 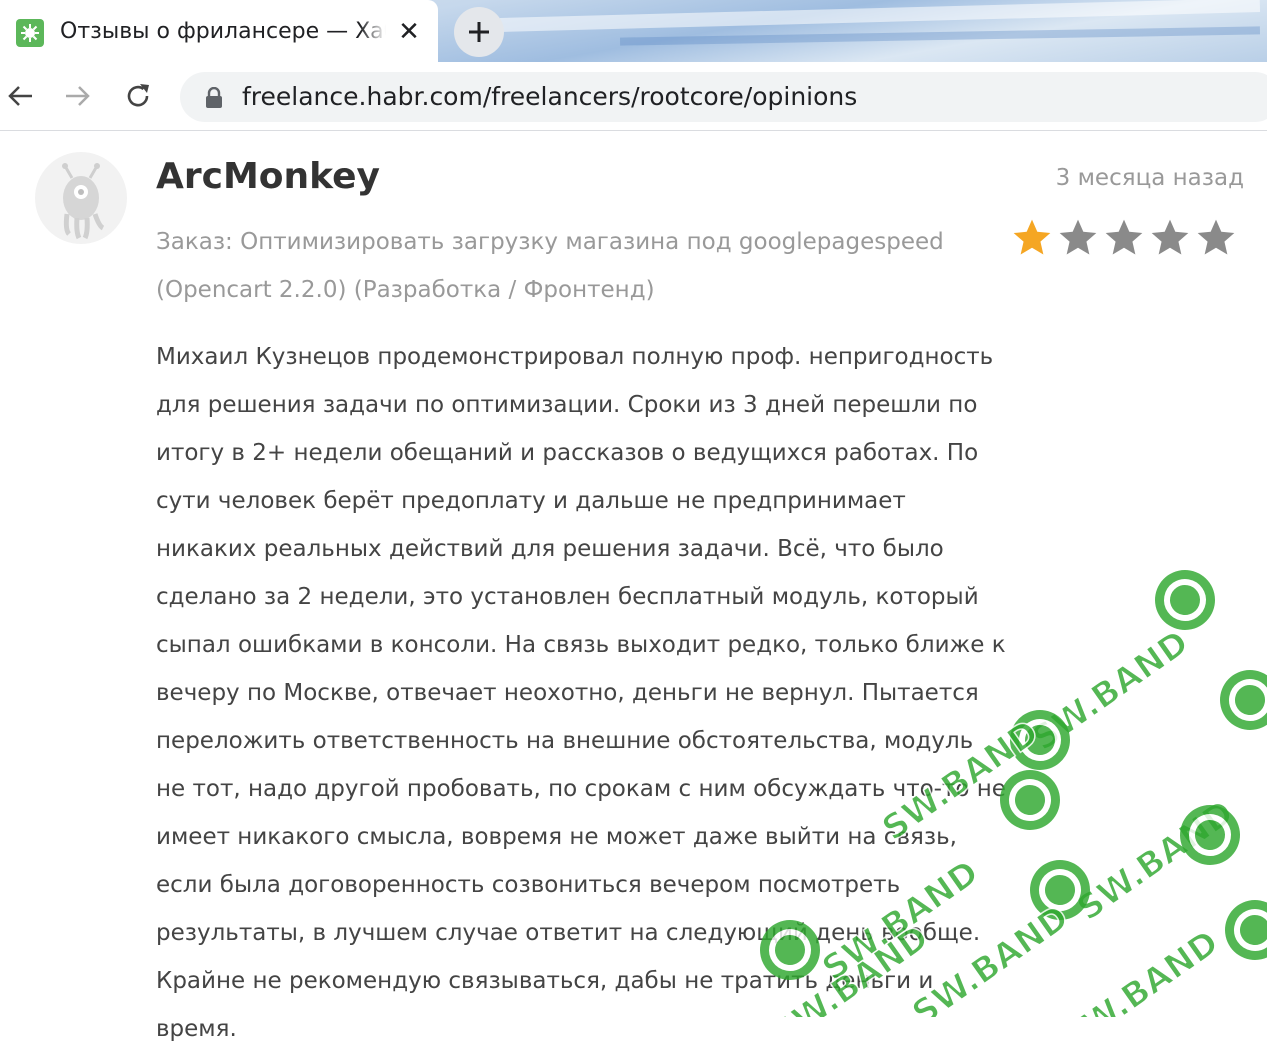 I want to click on avatar, so click(x=81, y=198).